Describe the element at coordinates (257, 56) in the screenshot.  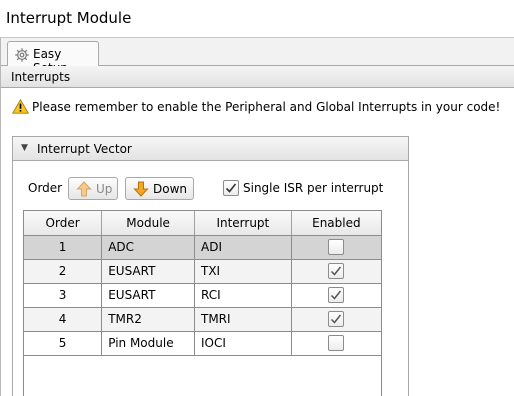
I see `tab-strip: Easy Setup` at that location.